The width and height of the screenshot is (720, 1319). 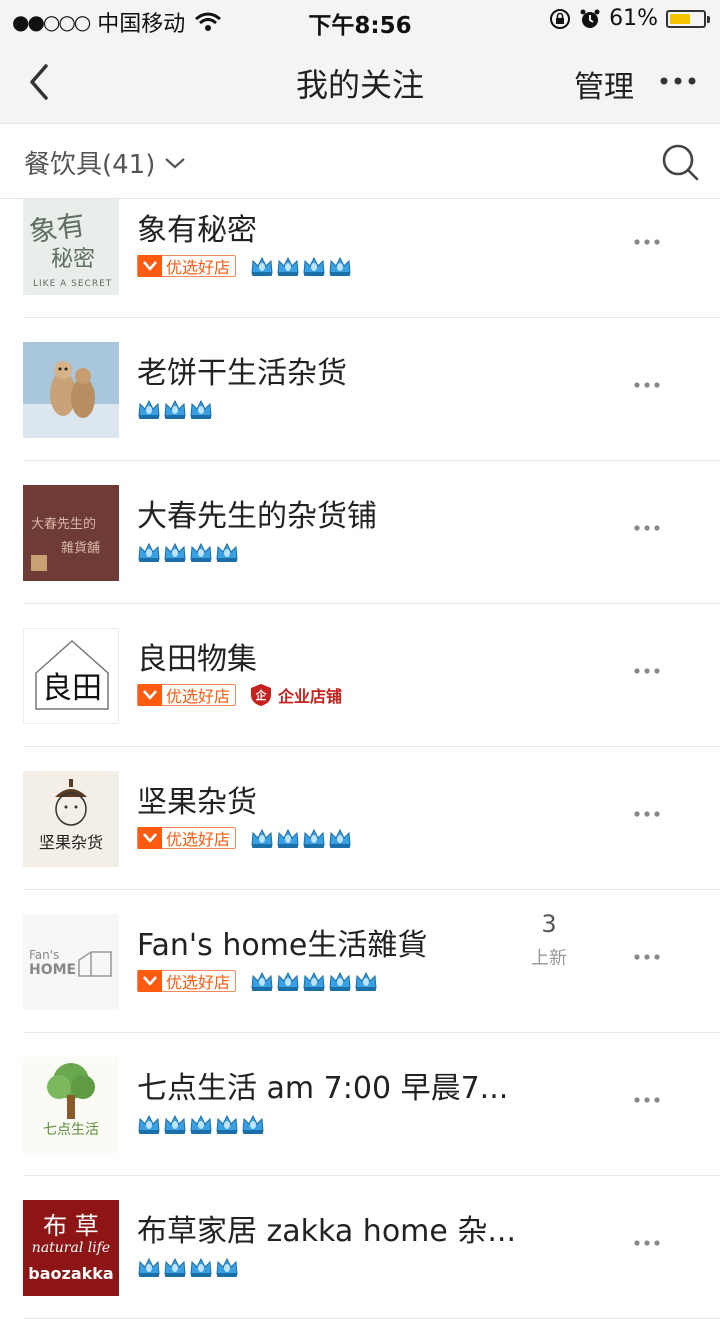 I want to click on shop-list-item: 大春先生的 雜貨舖 大春先生的杂货铺, so click(x=360, y=532).